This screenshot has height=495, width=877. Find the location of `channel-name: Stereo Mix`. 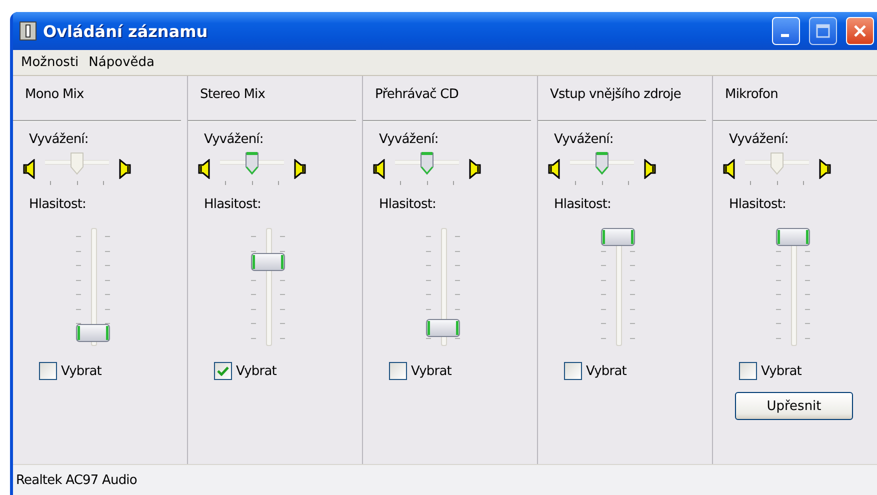

channel-name: Stereo Mix is located at coordinates (233, 94).